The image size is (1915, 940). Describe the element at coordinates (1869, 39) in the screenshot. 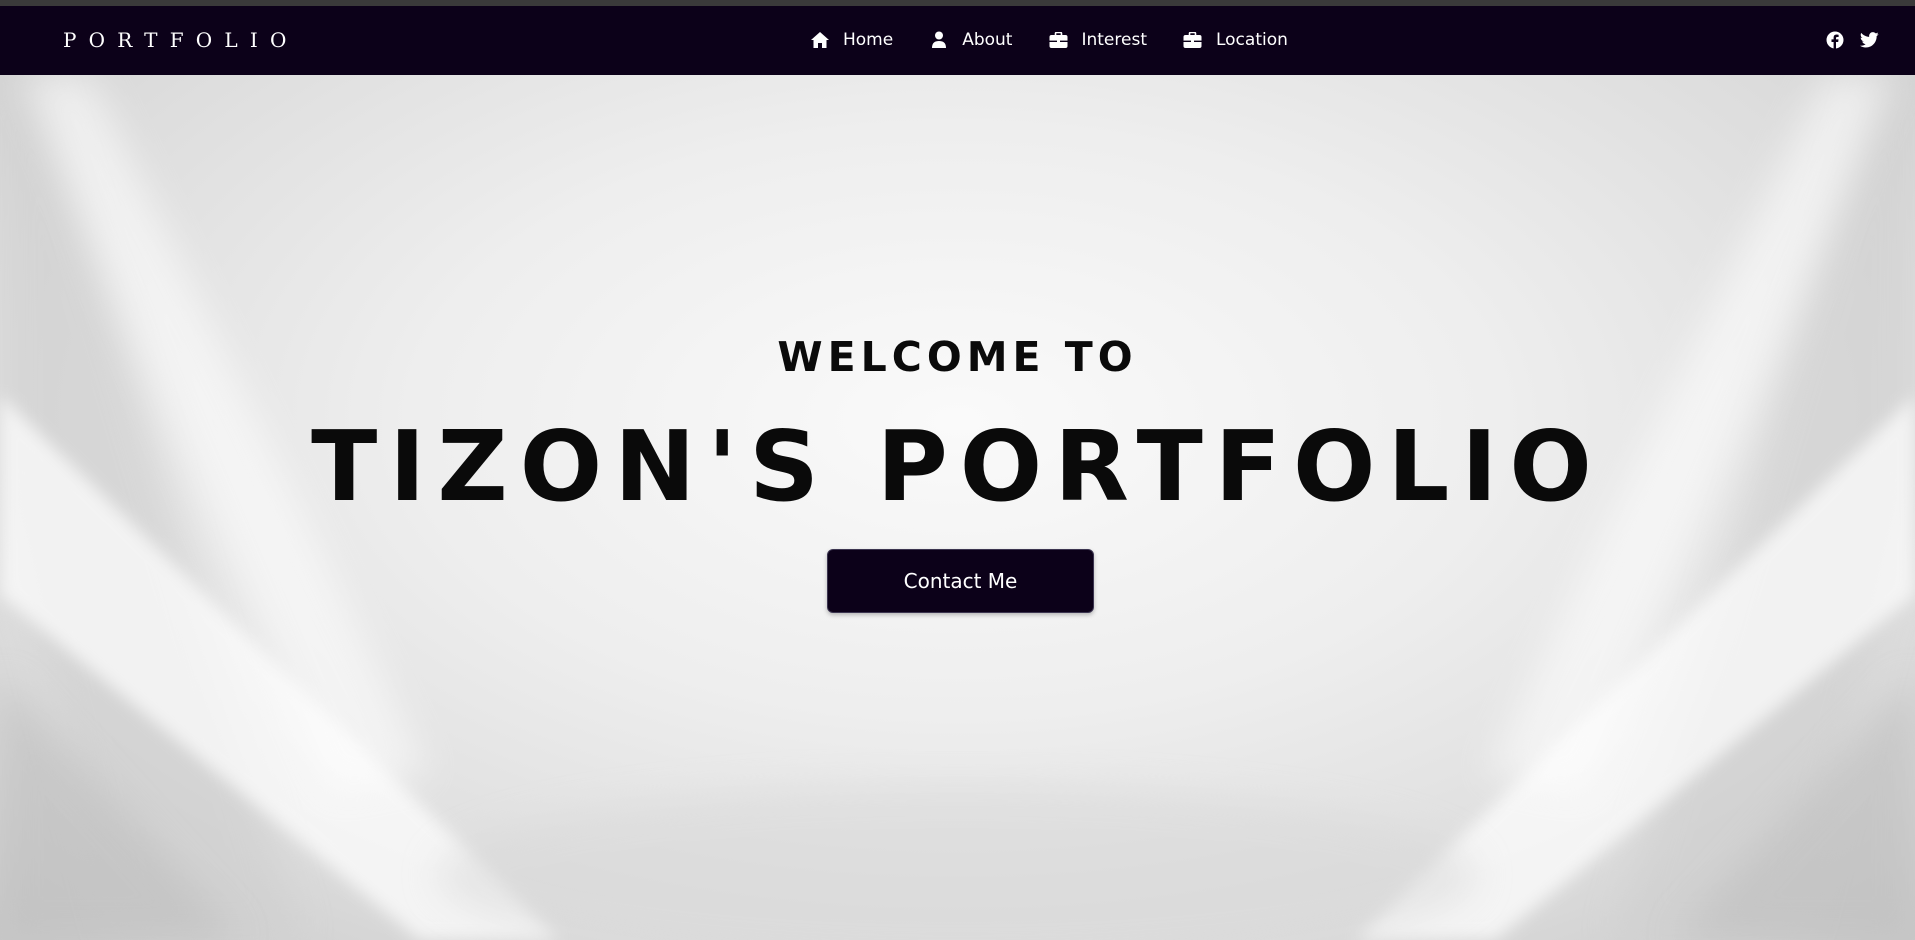

I see `twitter-icon` at that location.